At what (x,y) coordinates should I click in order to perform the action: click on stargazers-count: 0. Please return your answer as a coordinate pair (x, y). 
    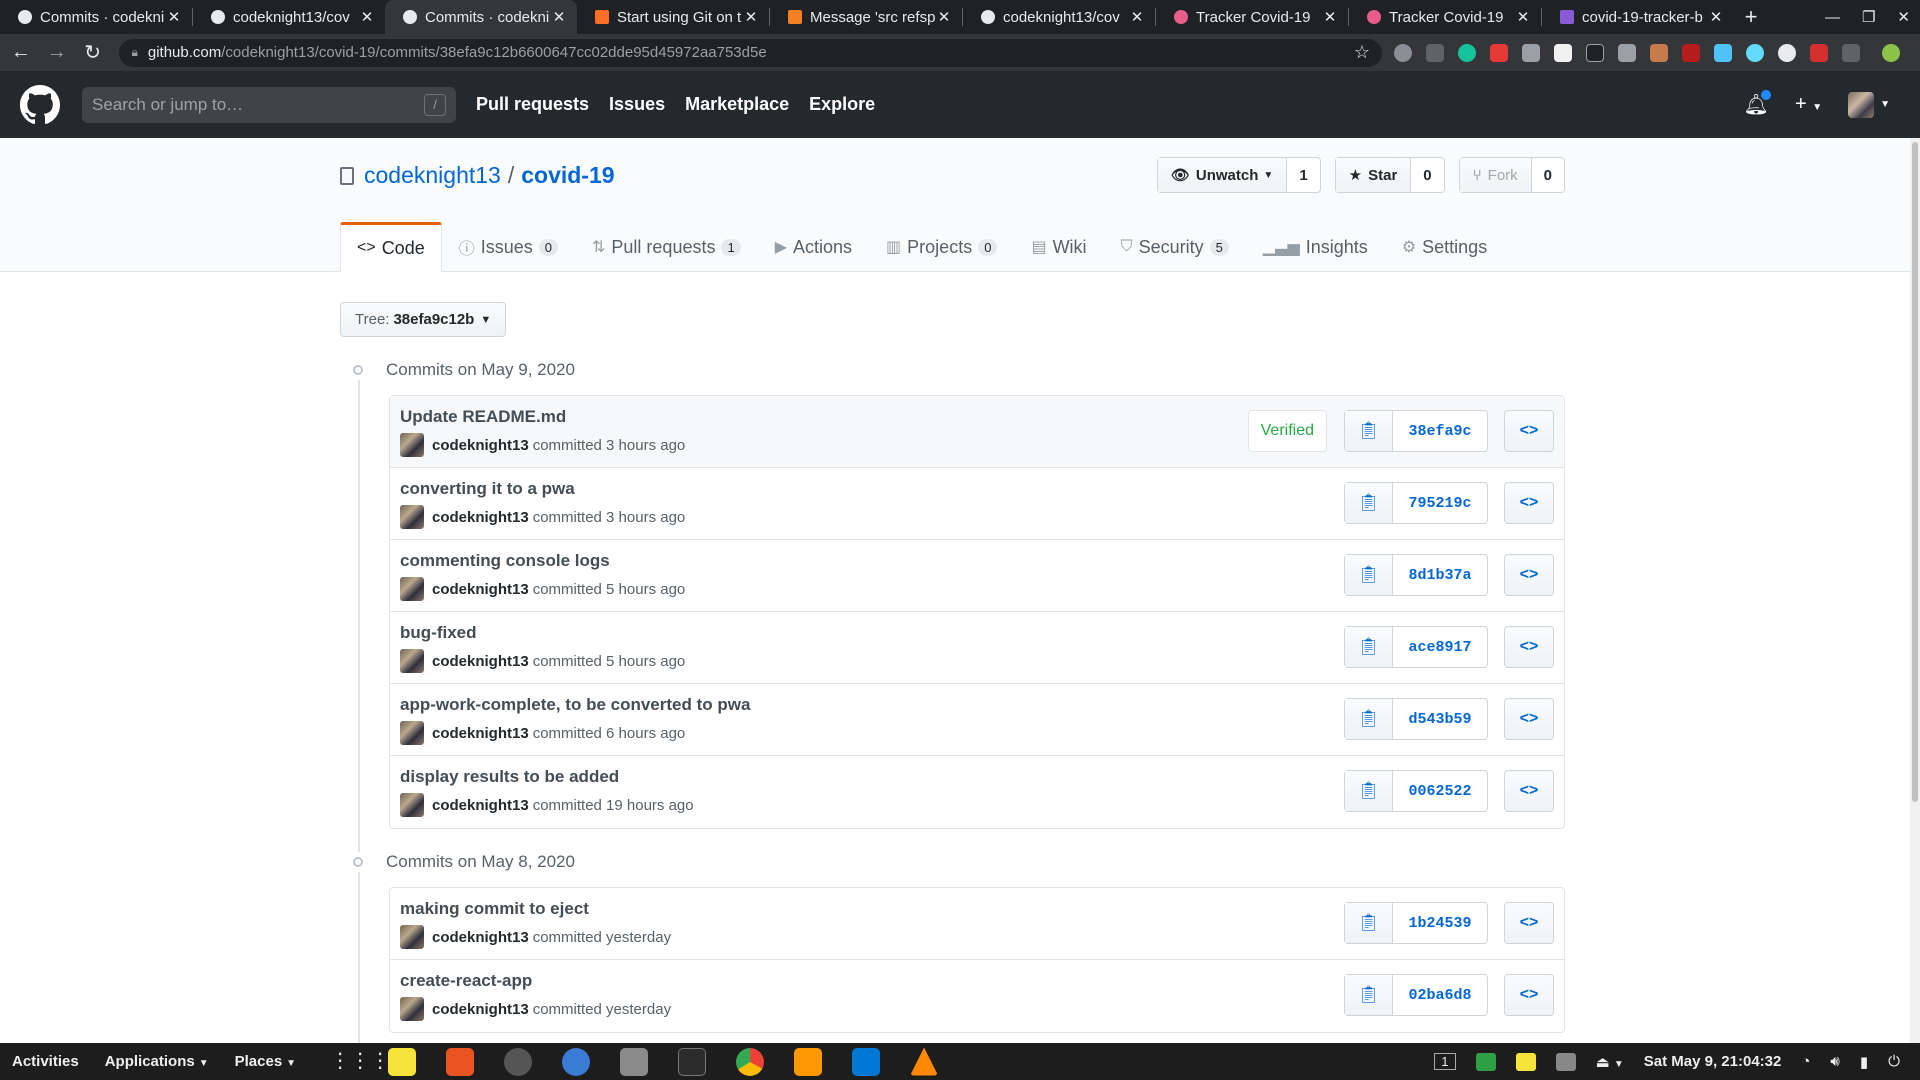
    Looking at the image, I should click on (1427, 175).